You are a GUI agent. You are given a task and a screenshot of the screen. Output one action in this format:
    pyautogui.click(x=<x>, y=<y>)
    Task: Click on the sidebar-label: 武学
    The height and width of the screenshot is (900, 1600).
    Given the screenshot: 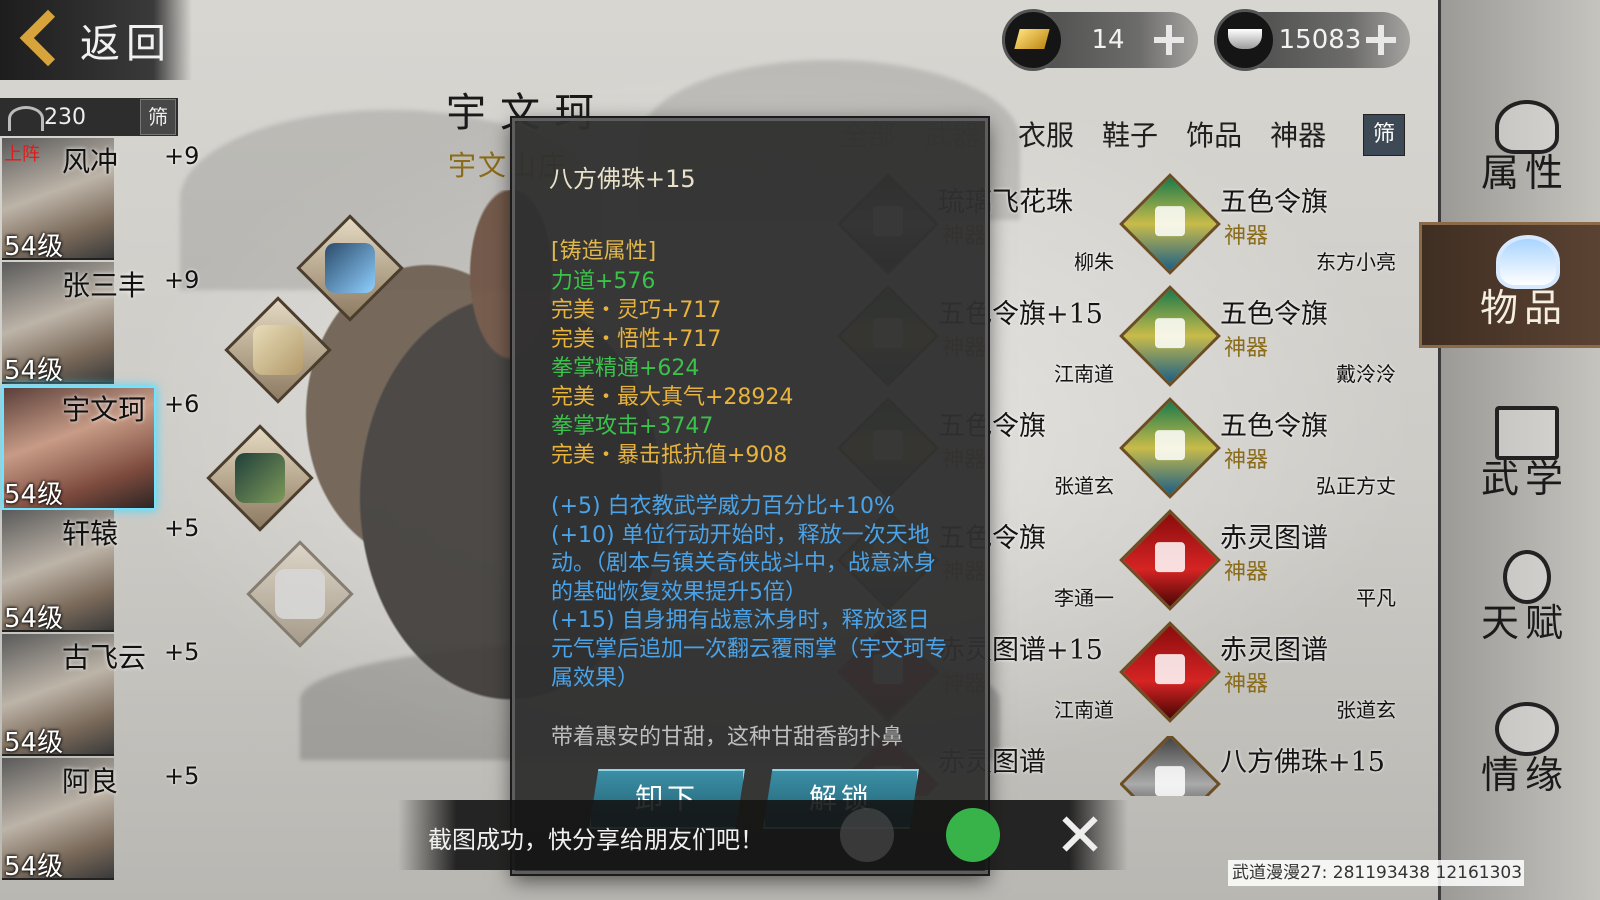 What is the action you would take?
    pyautogui.click(x=1525, y=479)
    